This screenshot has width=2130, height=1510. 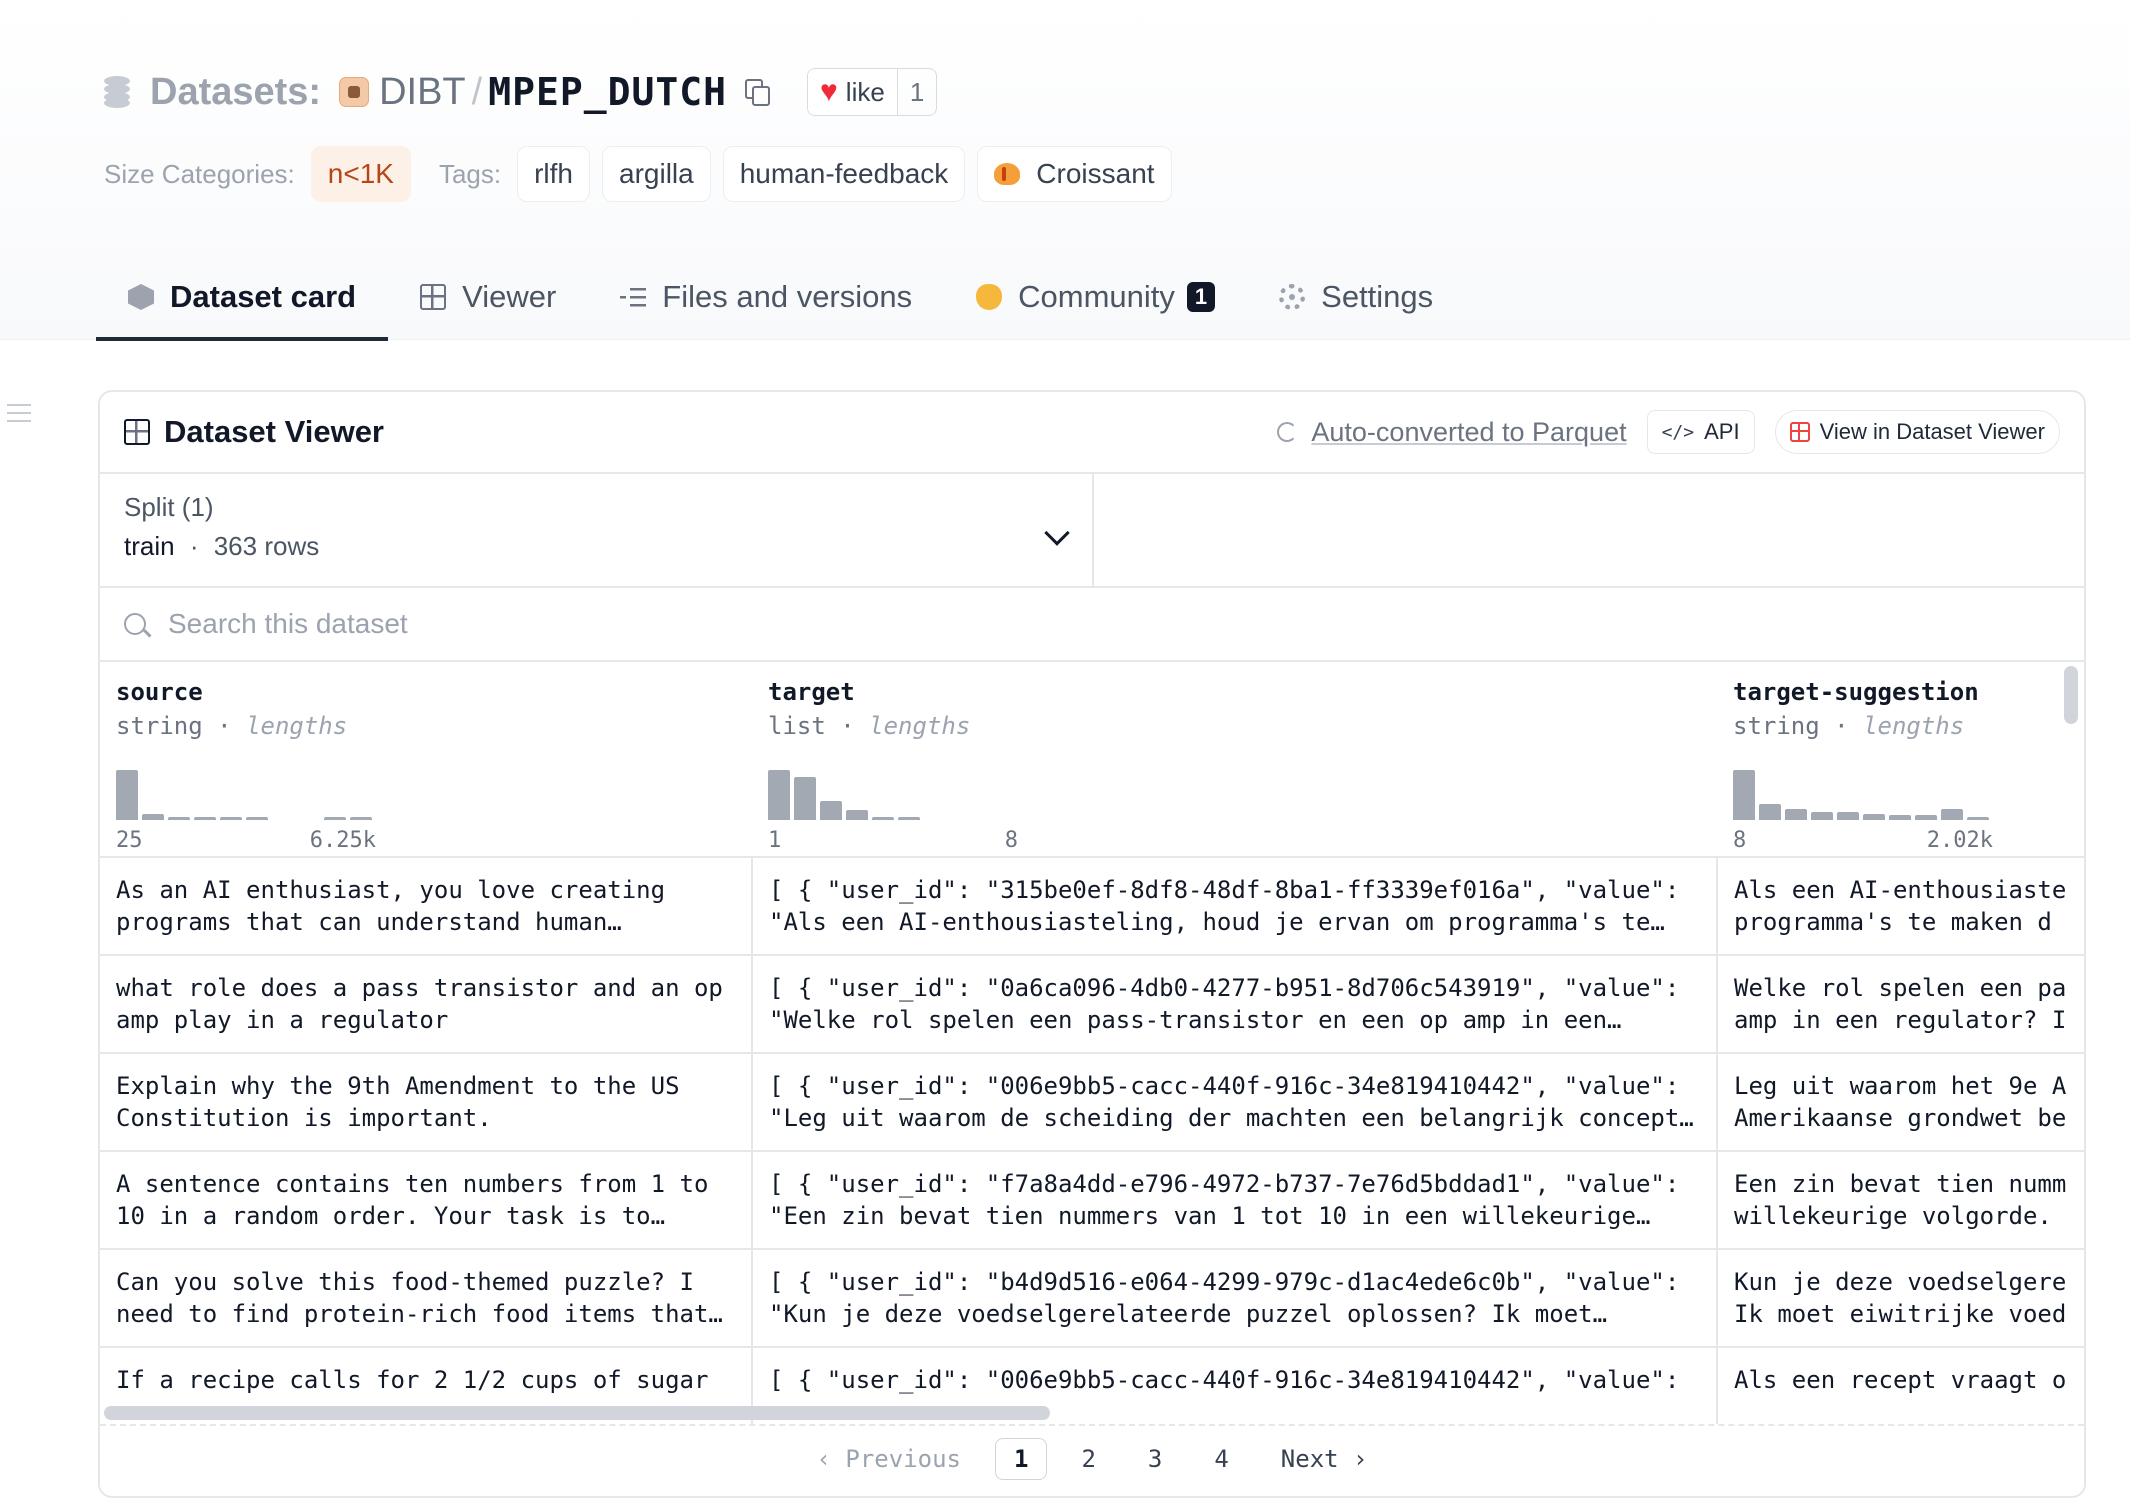 I want to click on cell-line: Constitution is important., so click(x=304, y=1118).